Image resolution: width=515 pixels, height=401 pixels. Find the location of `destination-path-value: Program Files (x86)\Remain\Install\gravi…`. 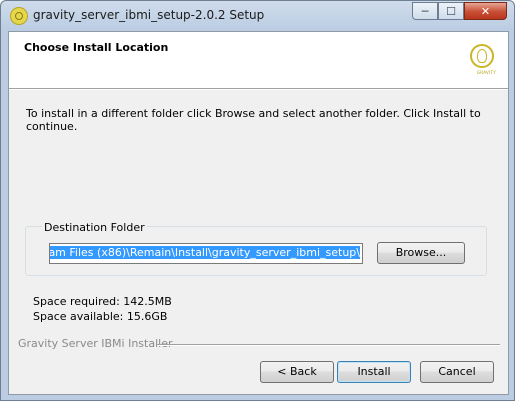

destination-path-value: Program Files (x86)\Remain\Install\gravi… is located at coordinates (205, 252).